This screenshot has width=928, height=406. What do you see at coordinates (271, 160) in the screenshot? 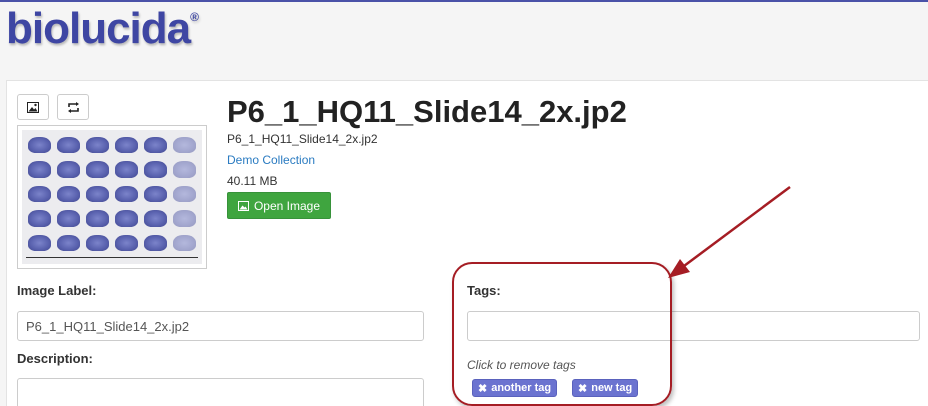
I see `collection-link: Demo Collection` at bounding box center [271, 160].